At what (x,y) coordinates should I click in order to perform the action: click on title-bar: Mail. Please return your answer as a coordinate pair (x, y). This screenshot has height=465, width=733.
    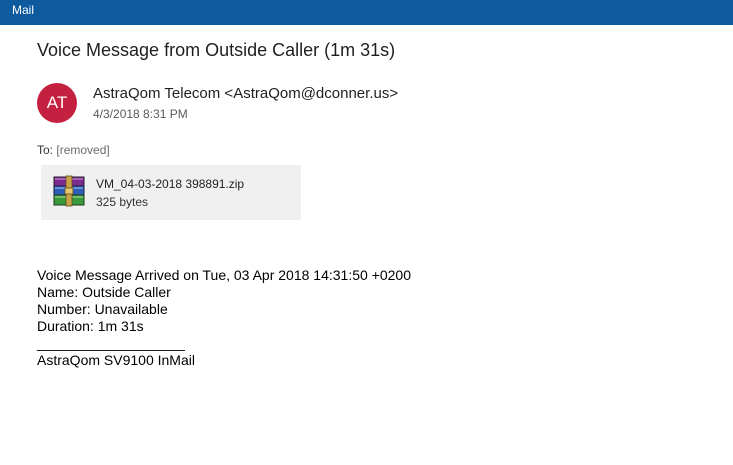
    Looking at the image, I should click on (366, 12).